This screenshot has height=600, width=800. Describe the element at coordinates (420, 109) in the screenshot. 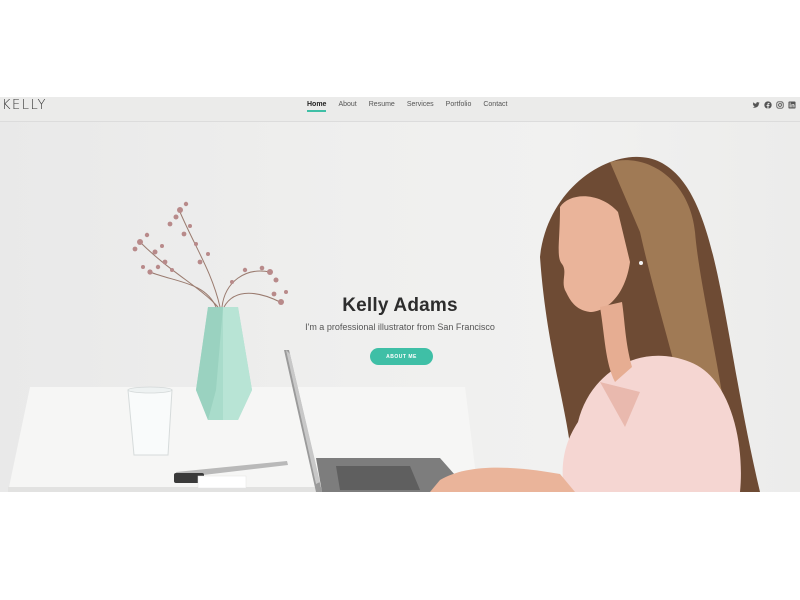

I see `nav-item-services: Services` at that location.